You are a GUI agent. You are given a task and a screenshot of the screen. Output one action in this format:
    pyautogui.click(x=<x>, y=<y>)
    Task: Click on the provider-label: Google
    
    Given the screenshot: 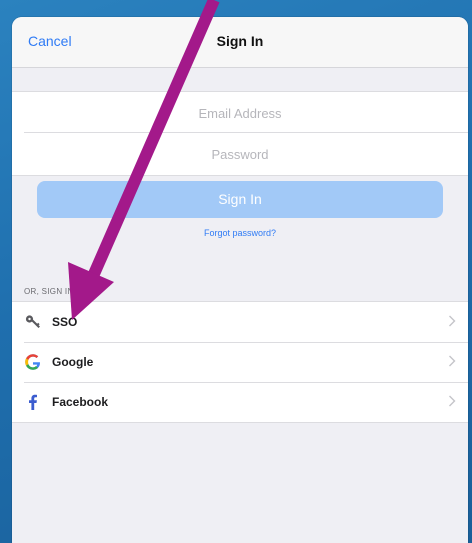 What is the action you would take?
    pyautogui.click(x=73, y=362)
    